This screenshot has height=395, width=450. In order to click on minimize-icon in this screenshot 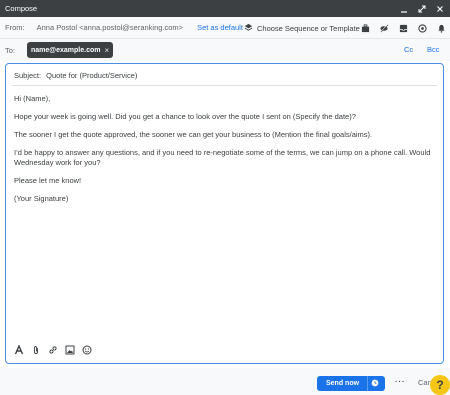, I will do `click(403, 8)`.